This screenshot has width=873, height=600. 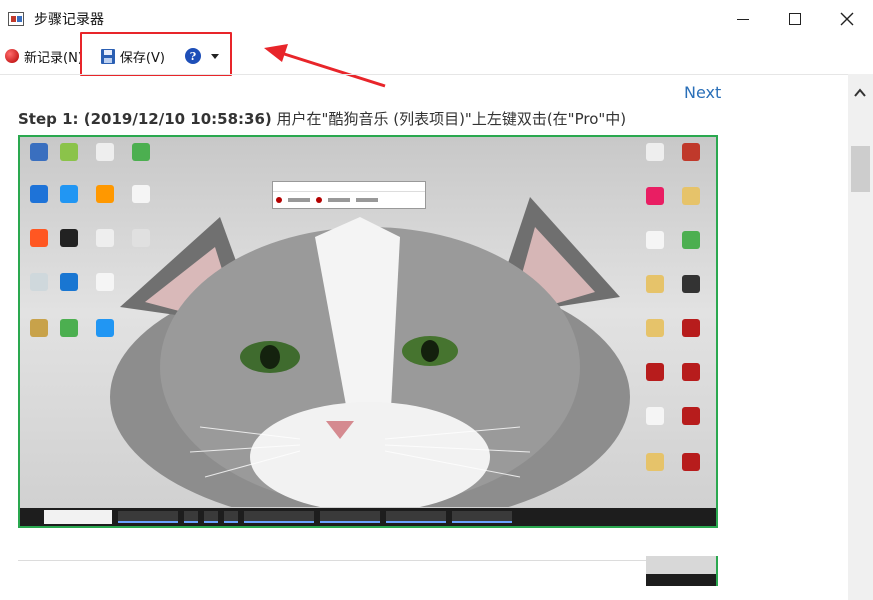 What do you see at coordinates (349, 187) in the screenshot?
I see `mini-title-bar` at bounding box center [349, 187].